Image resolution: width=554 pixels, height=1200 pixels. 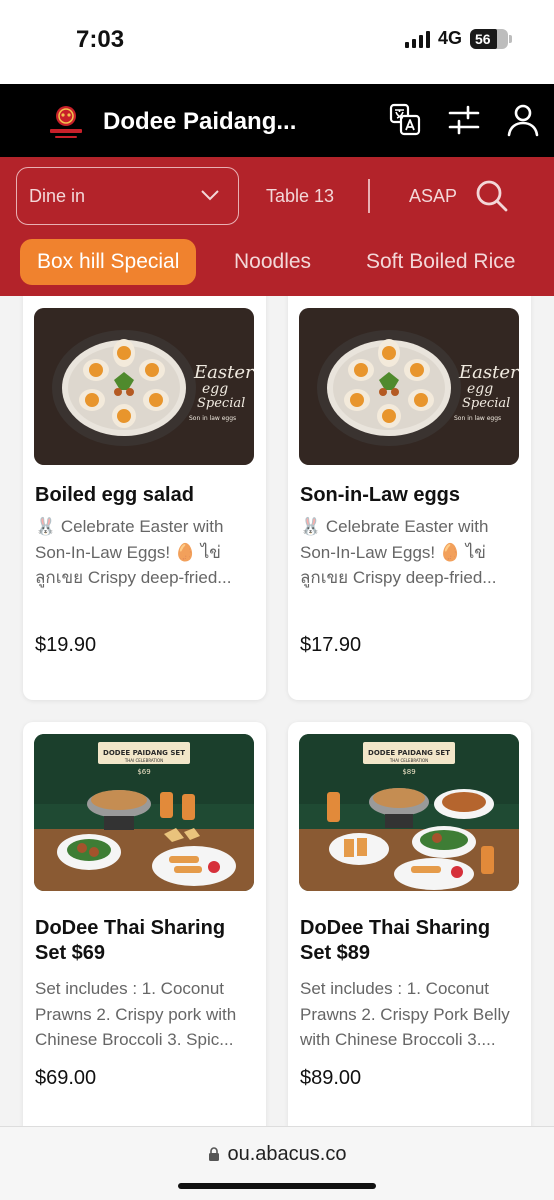 I want to click on product-title: Boiled egg salad, so click(x=114, y=495).